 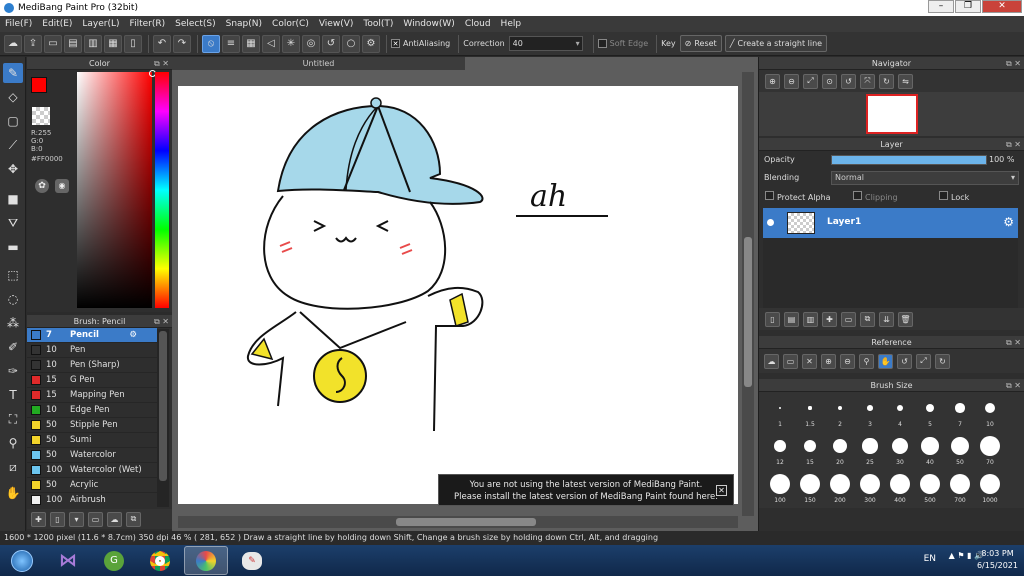 What do you see at coordinates (840, 491) in the screenshot?
I see `brush-size-option: 200` at bounding box center [840, 491].